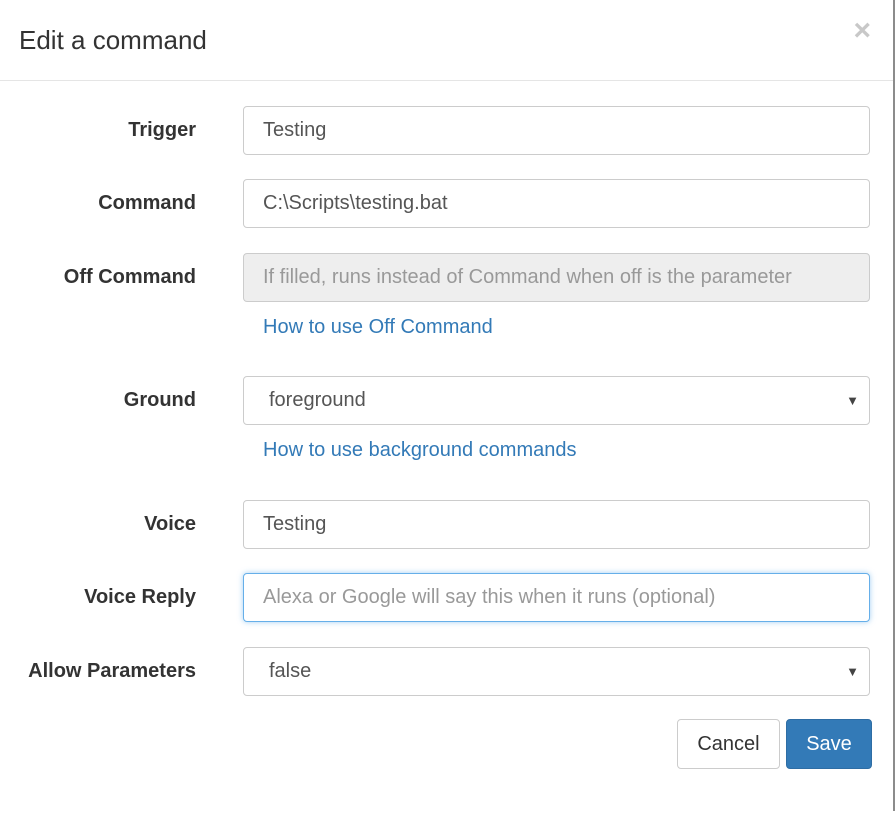 Image resolution: width=895 pixels, height=813 pixels. I want to click on off-command-help-link: How to use Off Command, so click(378, 327).